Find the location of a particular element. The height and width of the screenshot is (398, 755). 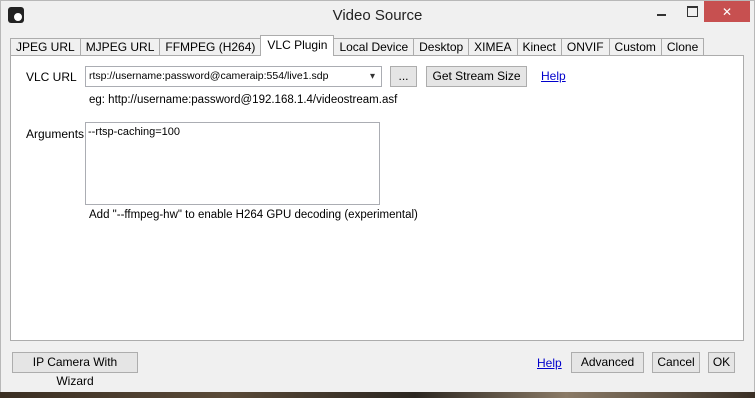

tab-local-device: Local Device is located at coordinates (374, 47).